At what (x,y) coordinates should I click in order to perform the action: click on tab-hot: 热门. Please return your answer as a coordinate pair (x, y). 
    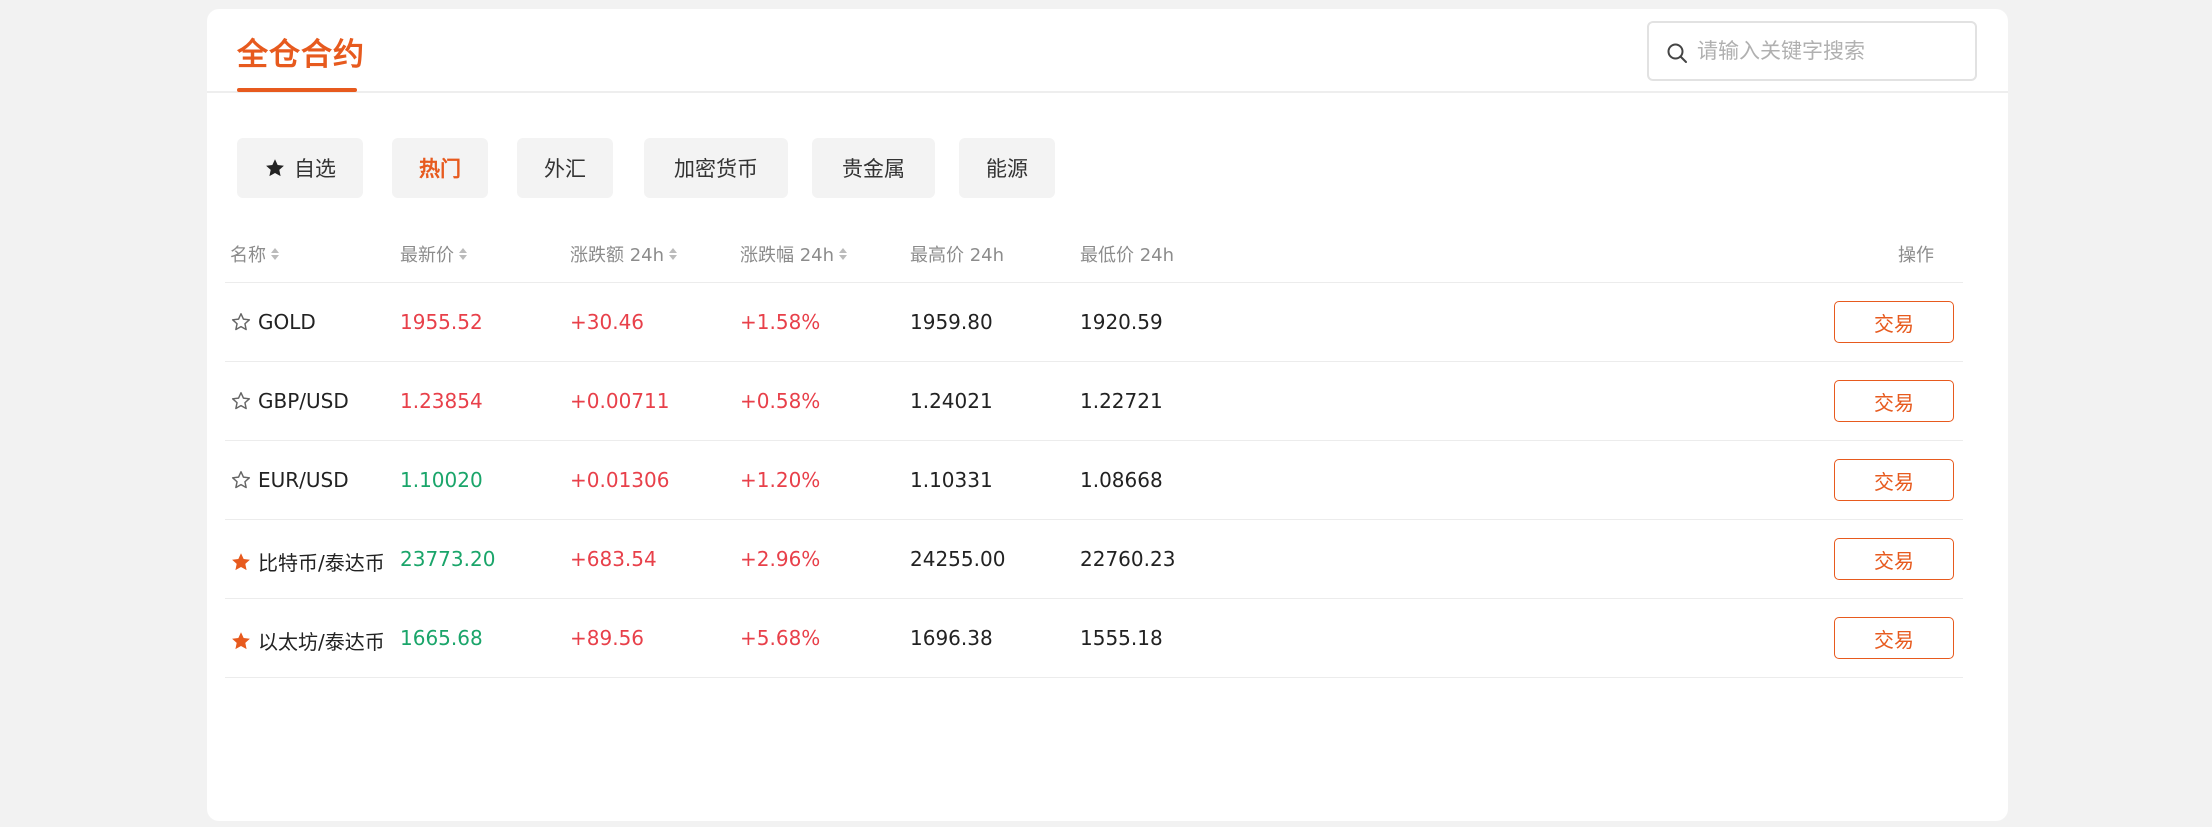
    Looking at the image, I should click on (440, 168).